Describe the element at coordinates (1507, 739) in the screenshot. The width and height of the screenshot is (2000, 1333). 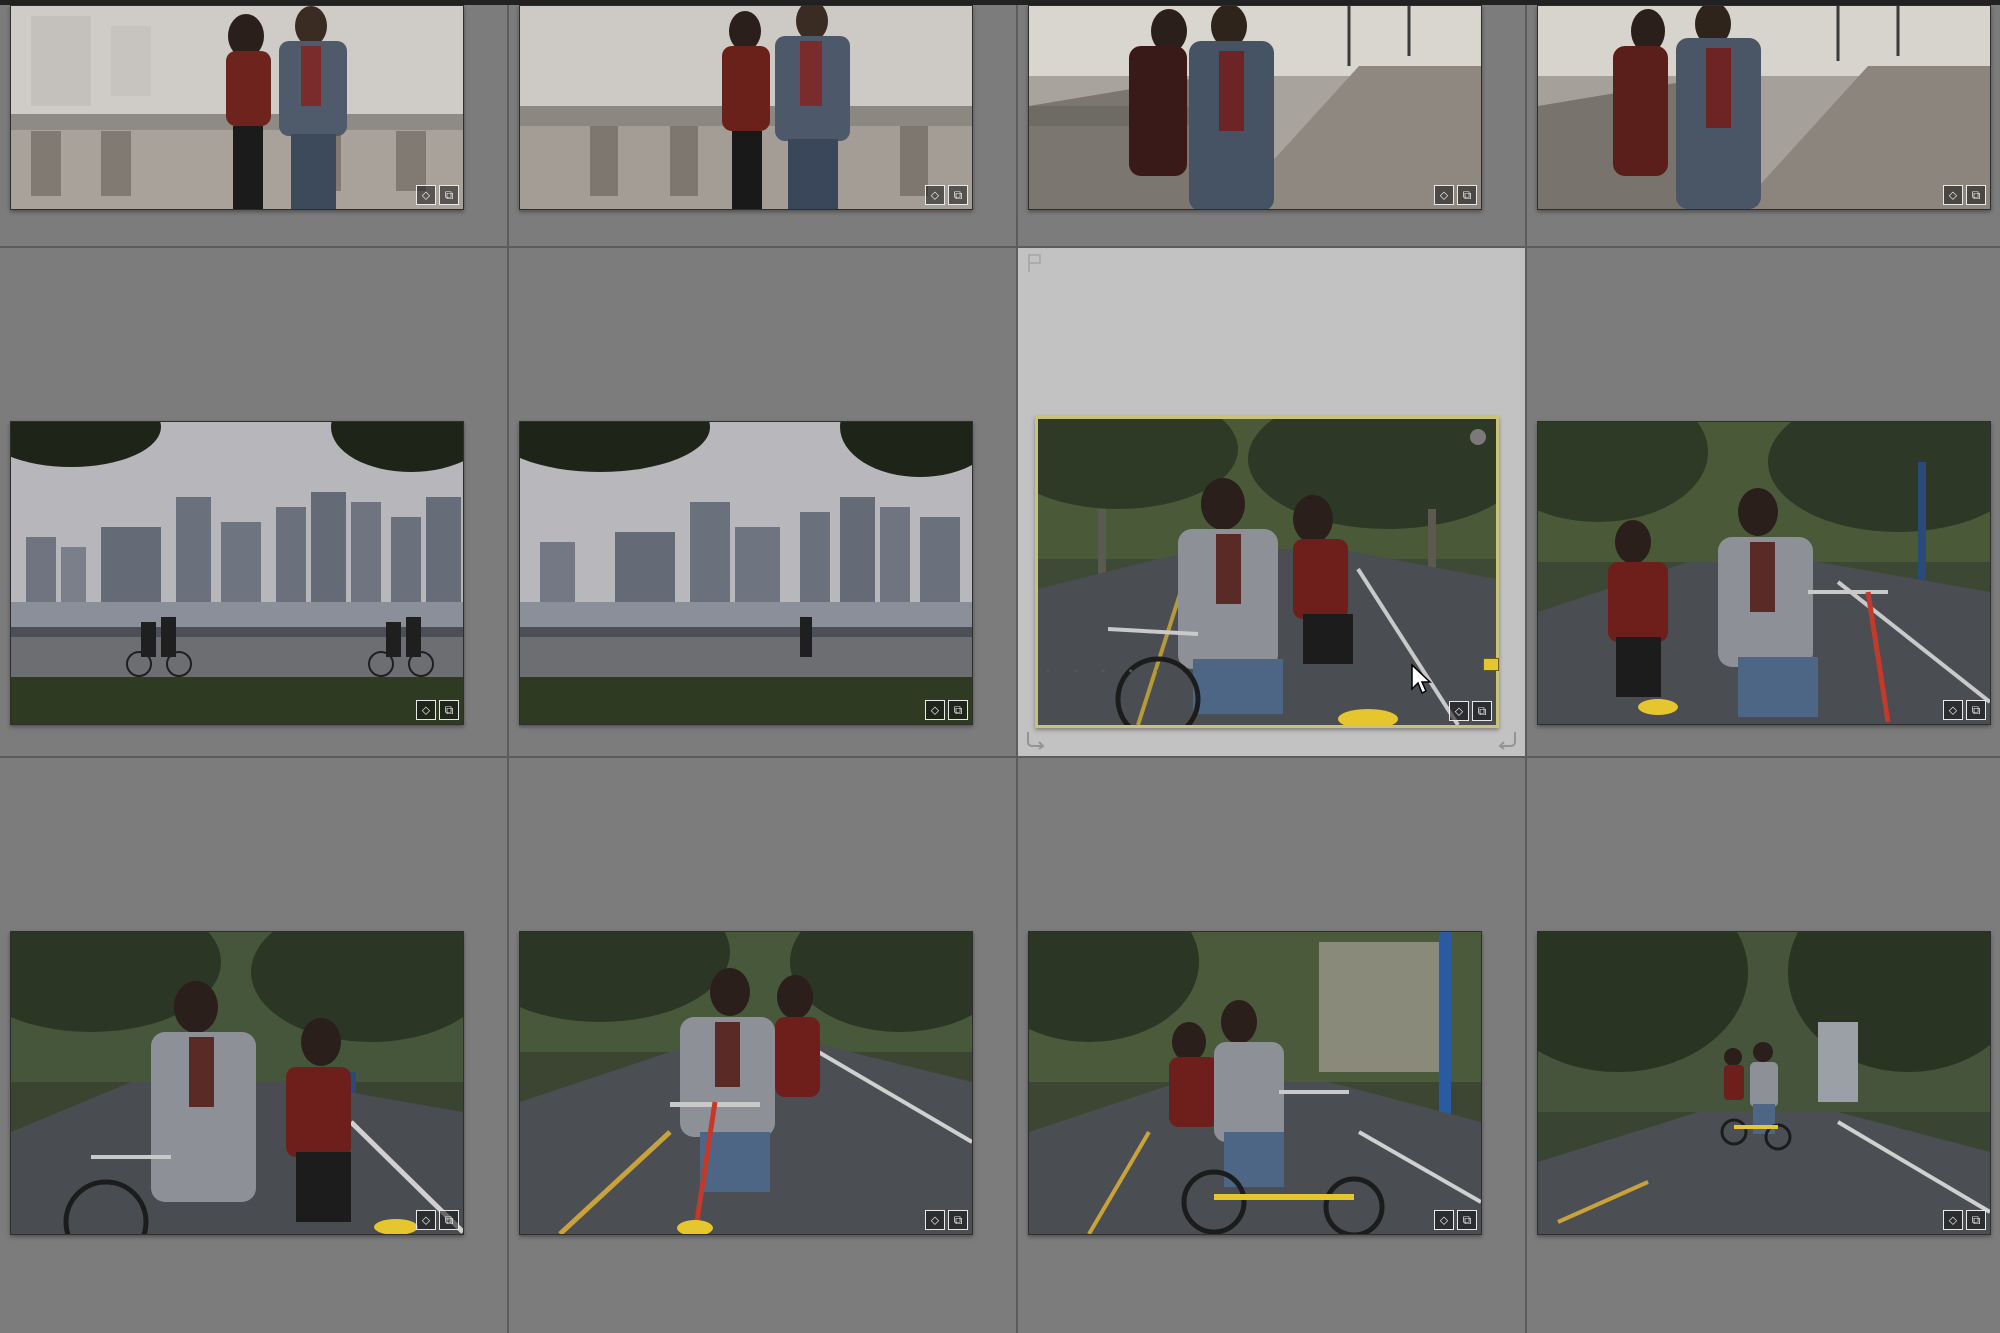
I see `rotate-right-icon` at that location.